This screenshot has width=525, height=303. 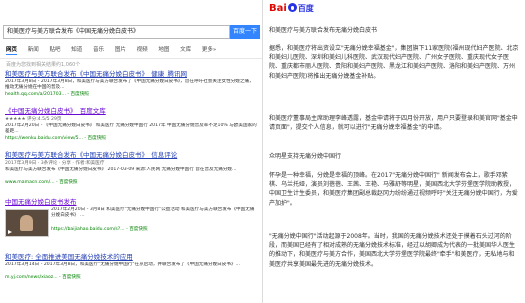 I want to click on search-bar: 和美医疗与美方联合发布《中国无痛分娩白皮书》 百度一下, so click(x=131, y=32).